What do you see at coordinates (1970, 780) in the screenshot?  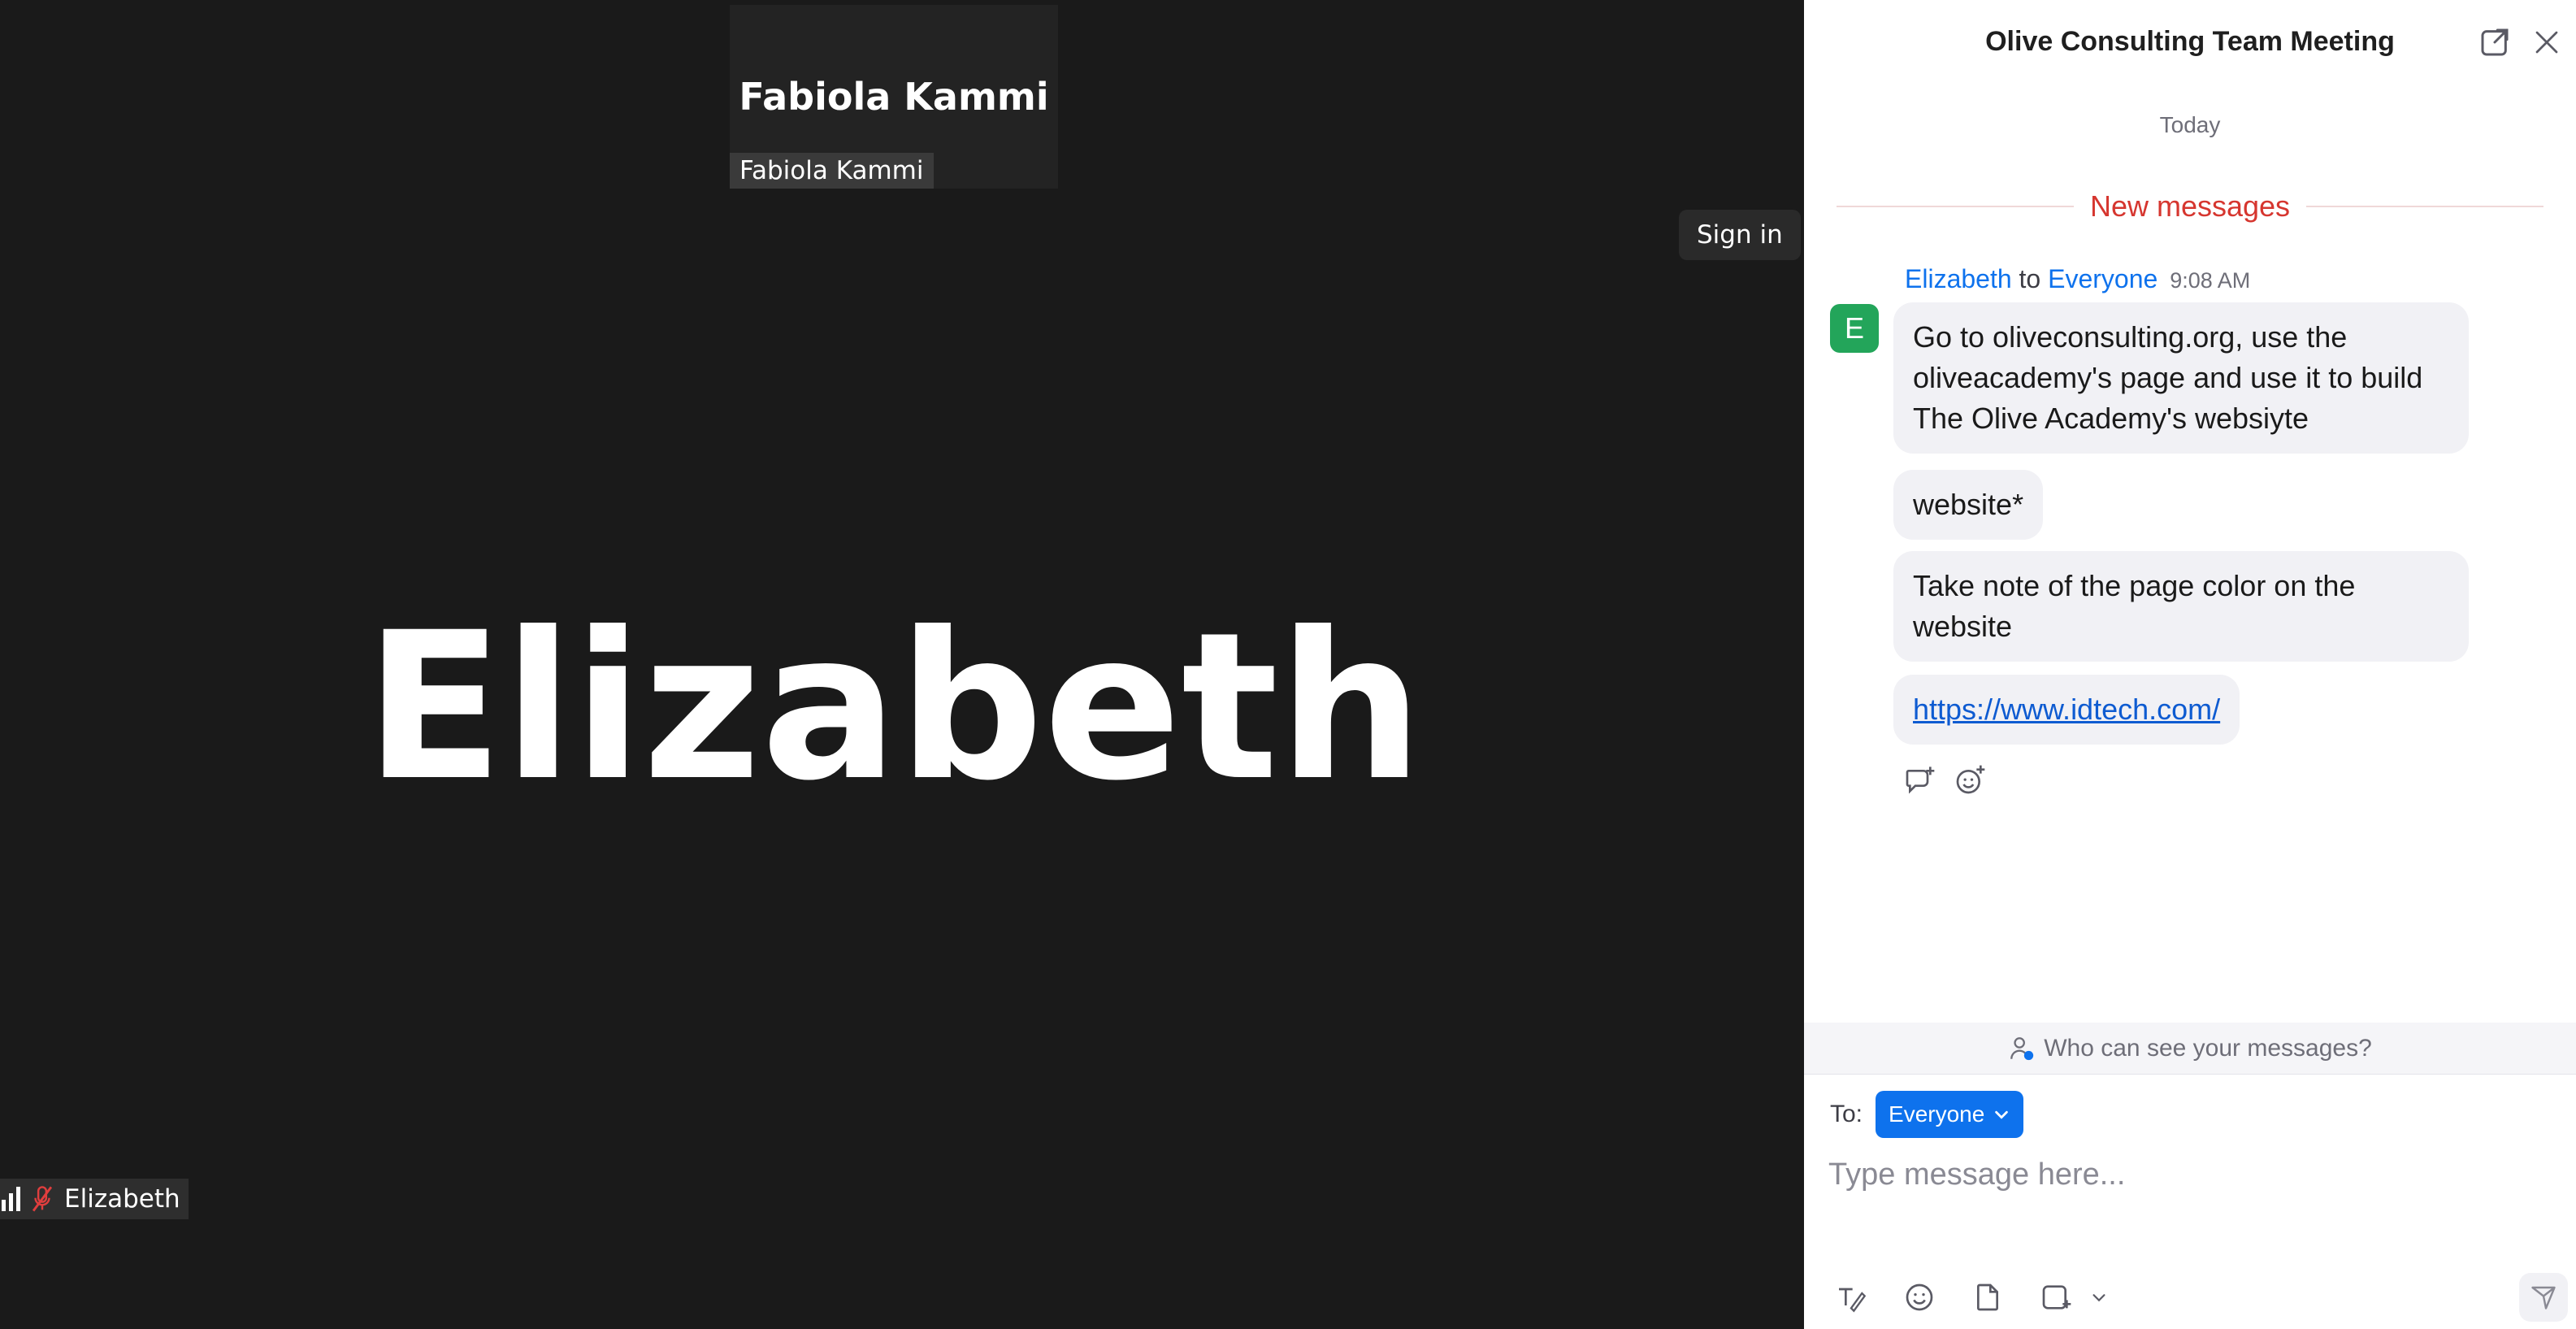 I see `add-reaction-icon` at bounding box center [1970, 780].